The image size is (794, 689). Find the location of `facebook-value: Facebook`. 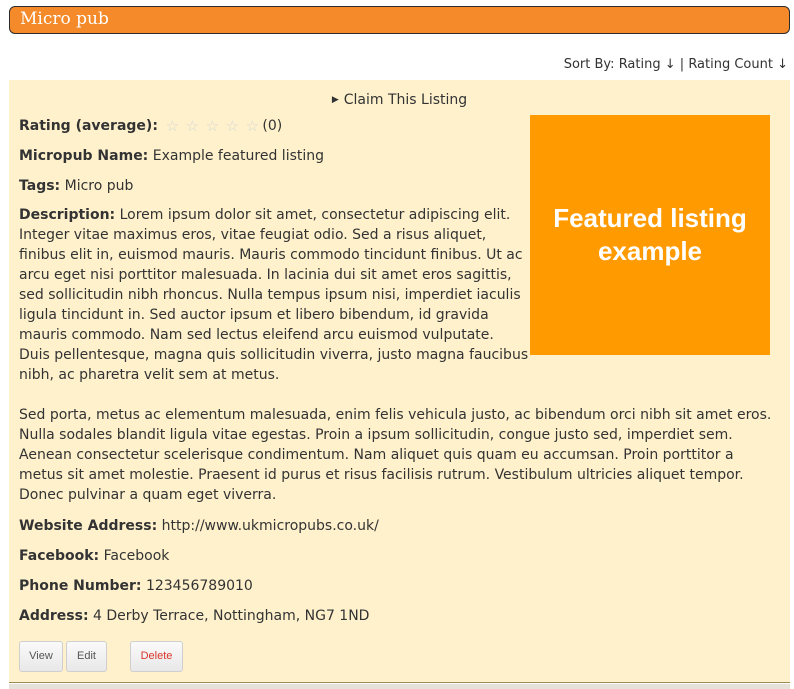

facebook-value: Facebook is located at coordinates (136, 556).